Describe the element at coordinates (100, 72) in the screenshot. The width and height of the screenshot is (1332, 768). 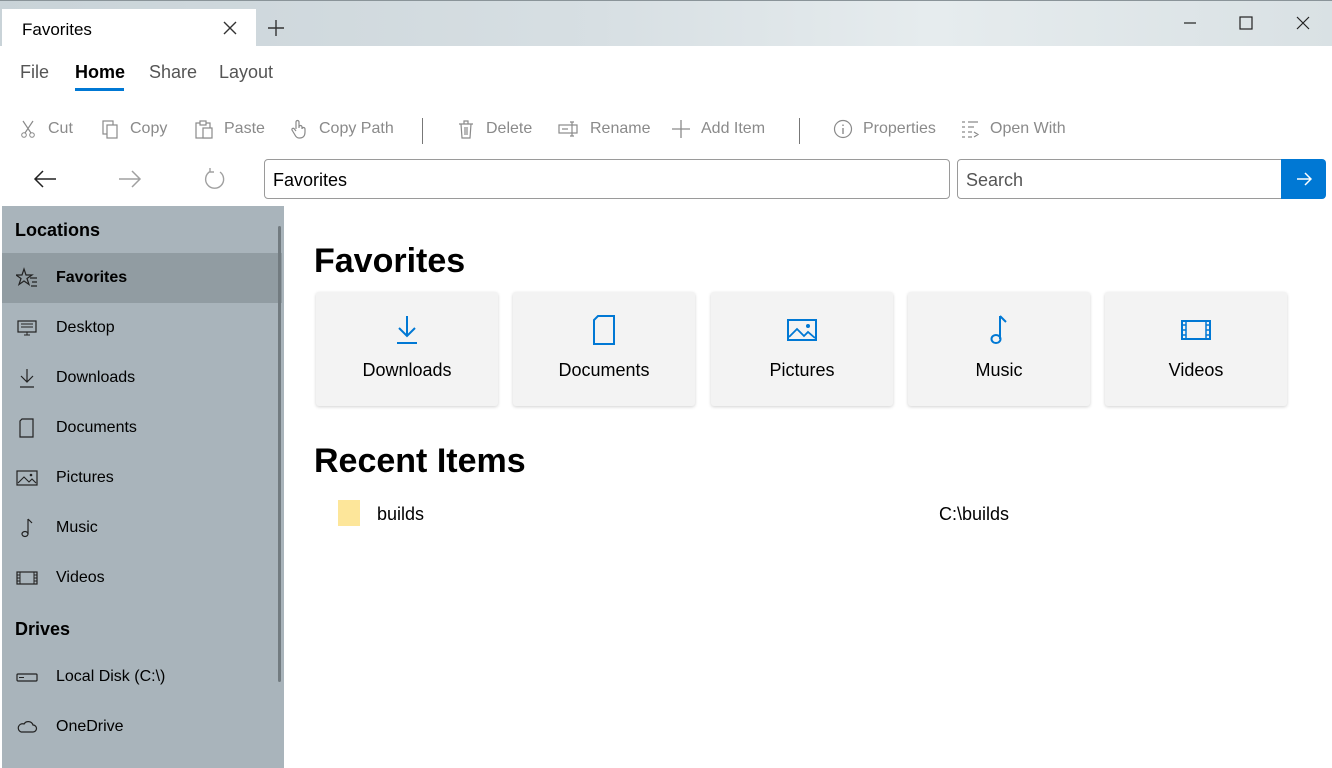
I see `ribbon-tab-home: Home` at that location.